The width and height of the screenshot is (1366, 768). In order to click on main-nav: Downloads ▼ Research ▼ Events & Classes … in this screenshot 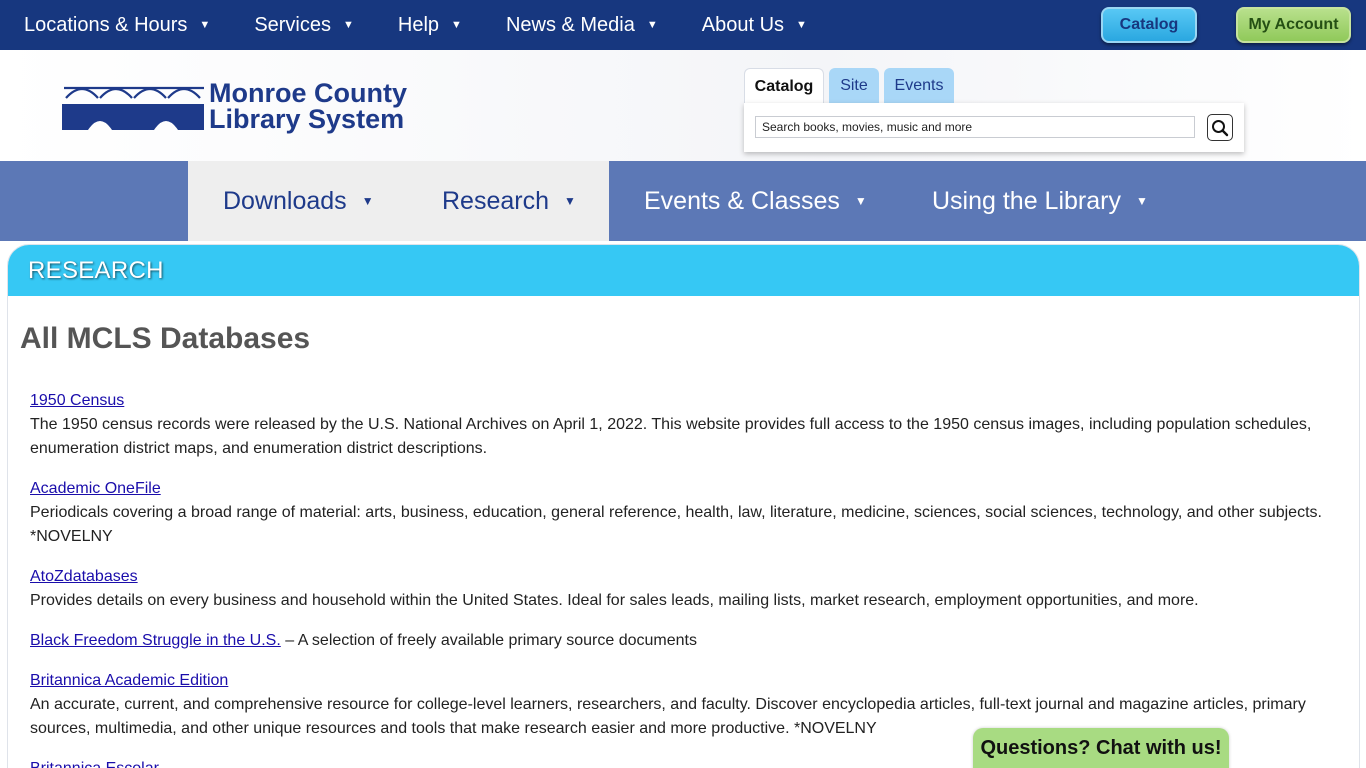, I will do `click(683, 201)`.